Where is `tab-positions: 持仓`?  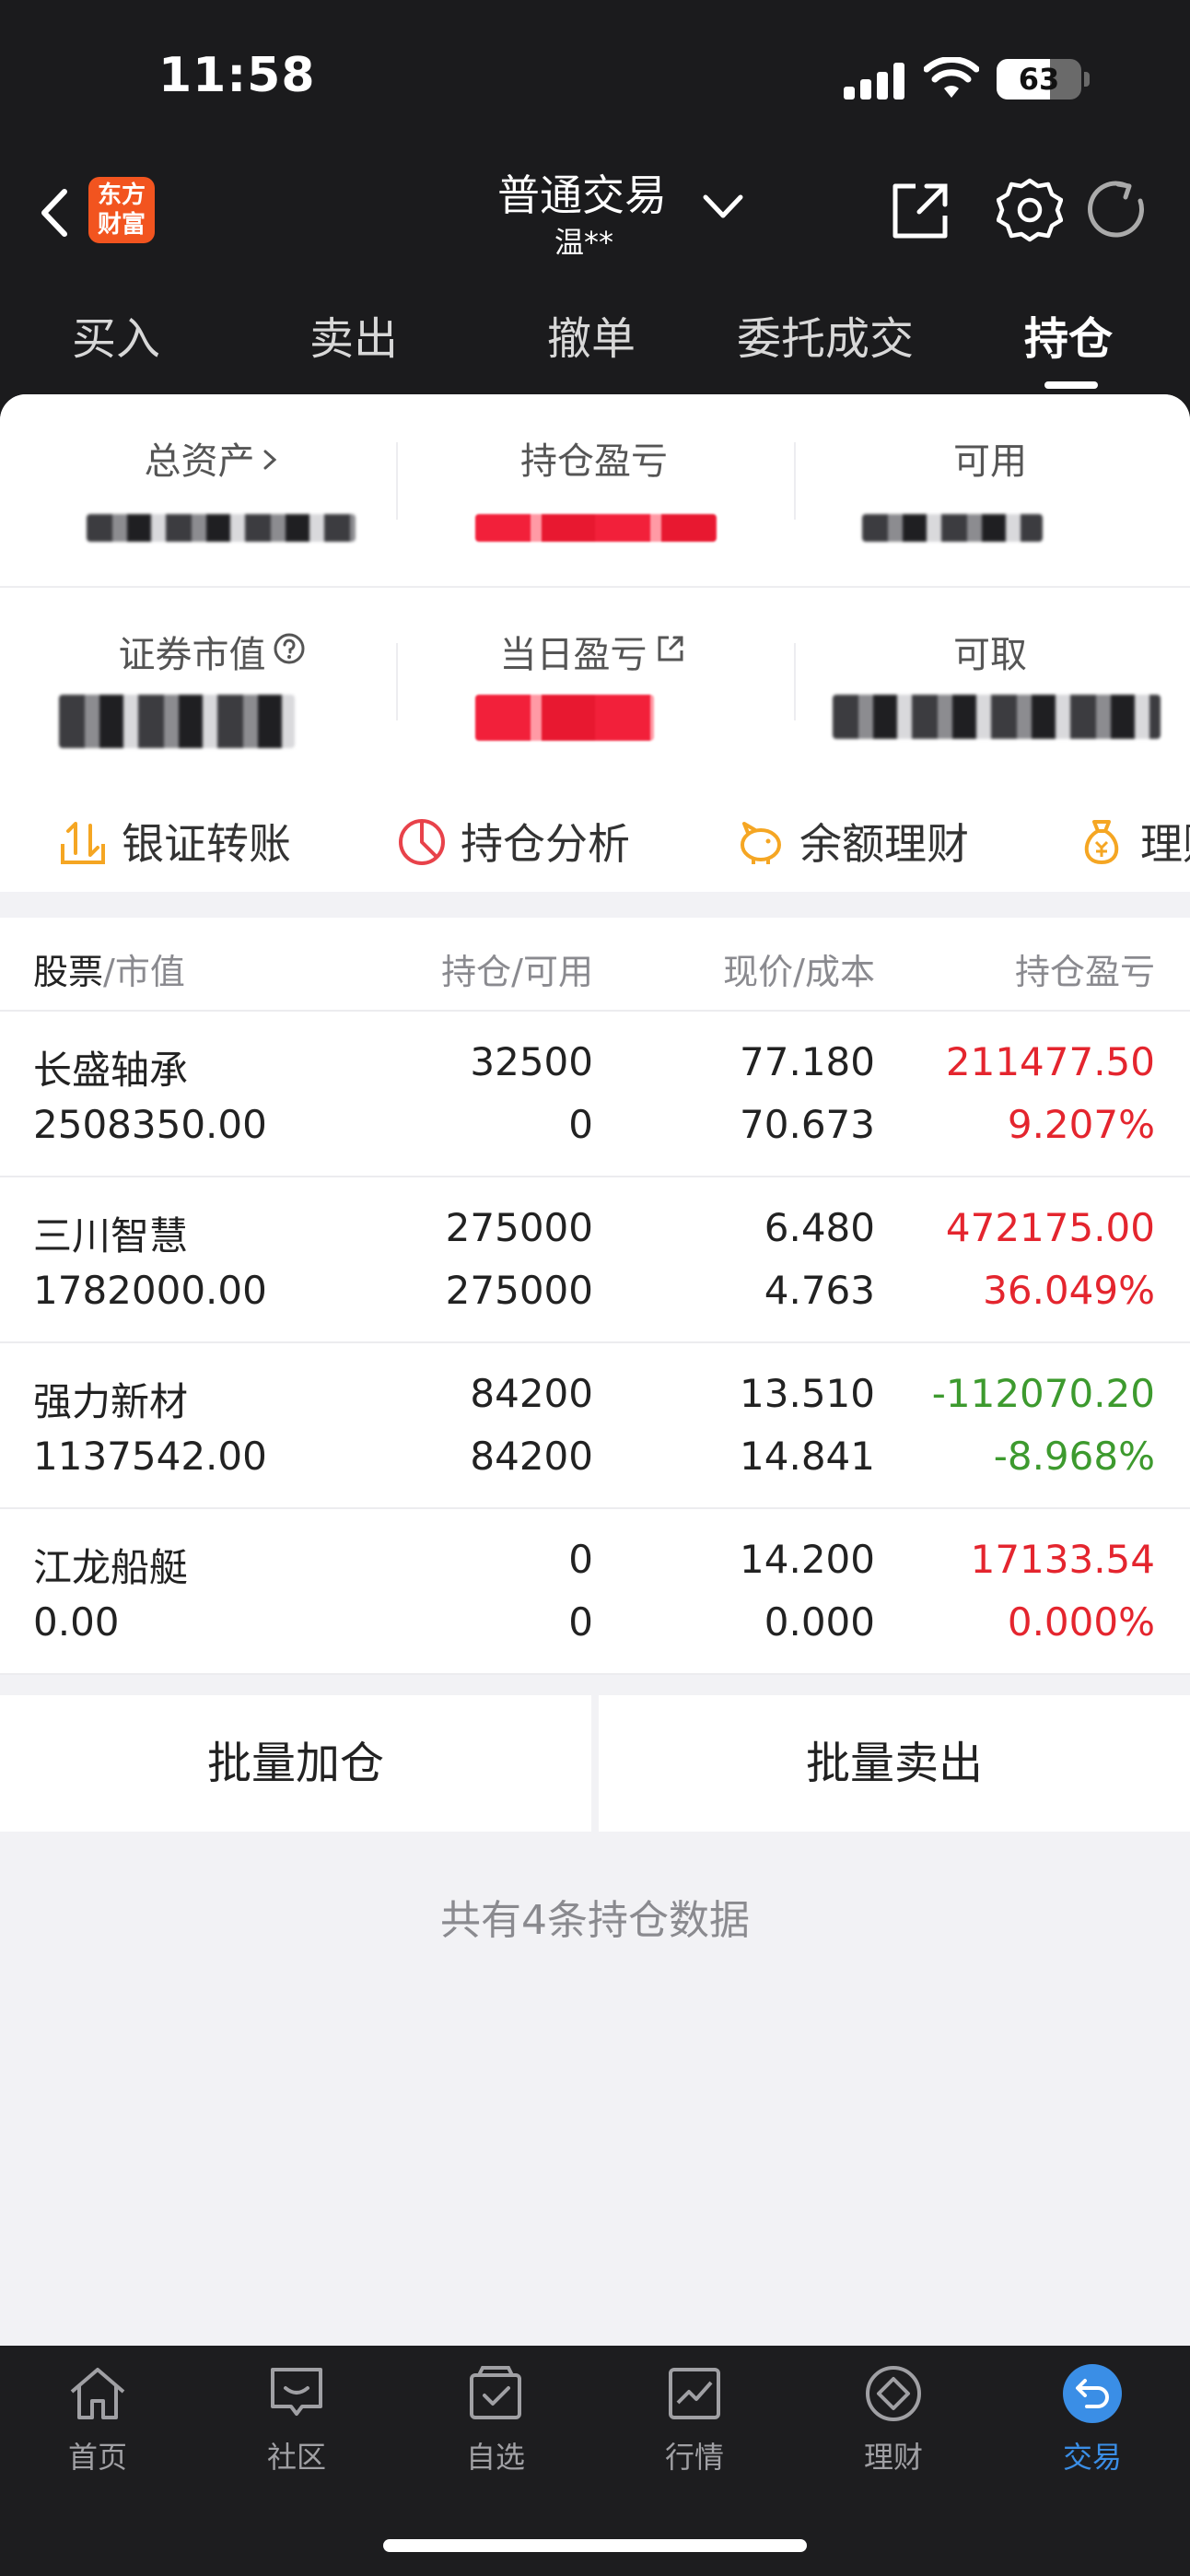
tab-positions: 持仓 is located at coordinates (1068, 334).